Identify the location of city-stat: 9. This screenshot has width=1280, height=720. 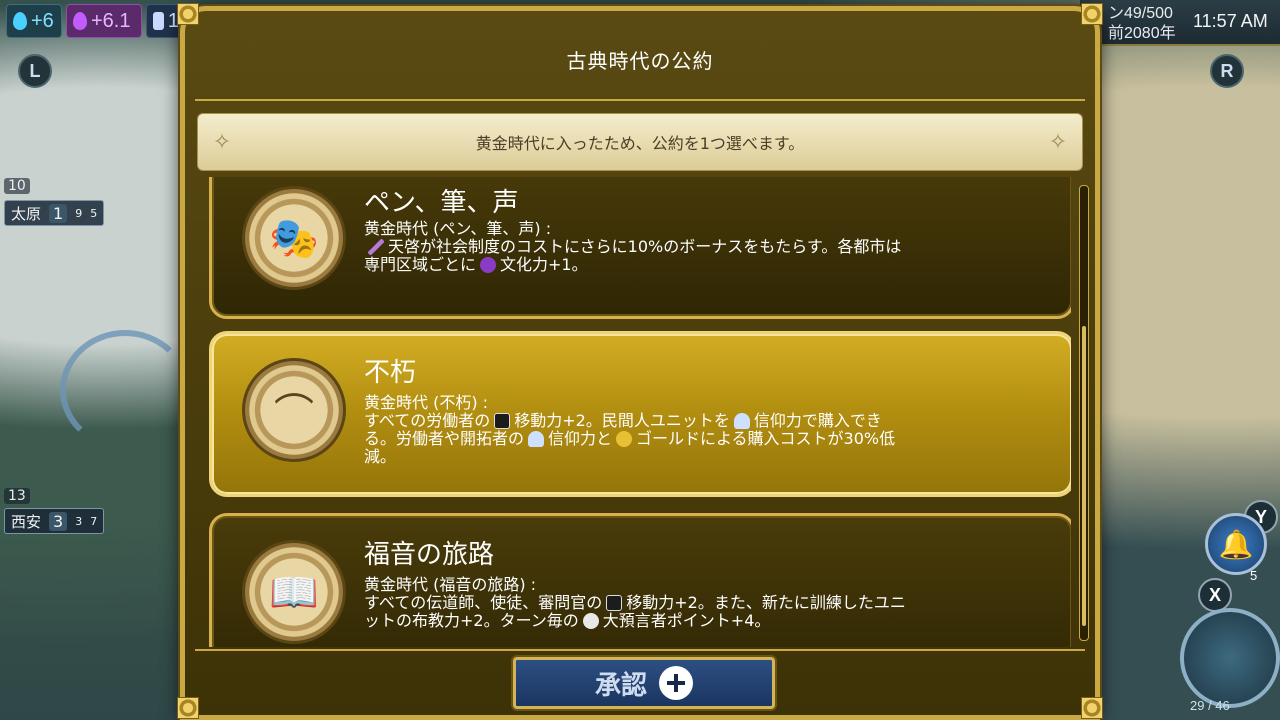
(79, 213).